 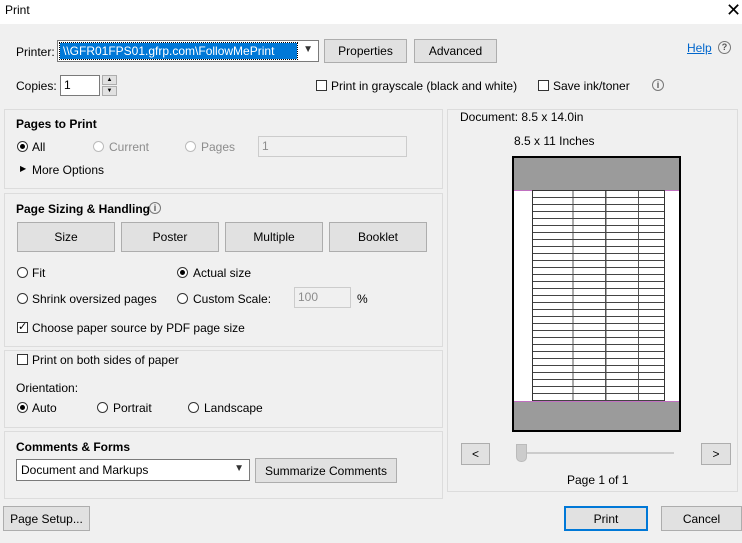 I want to click on close-icon: ✕, so click(x=733, y=10).